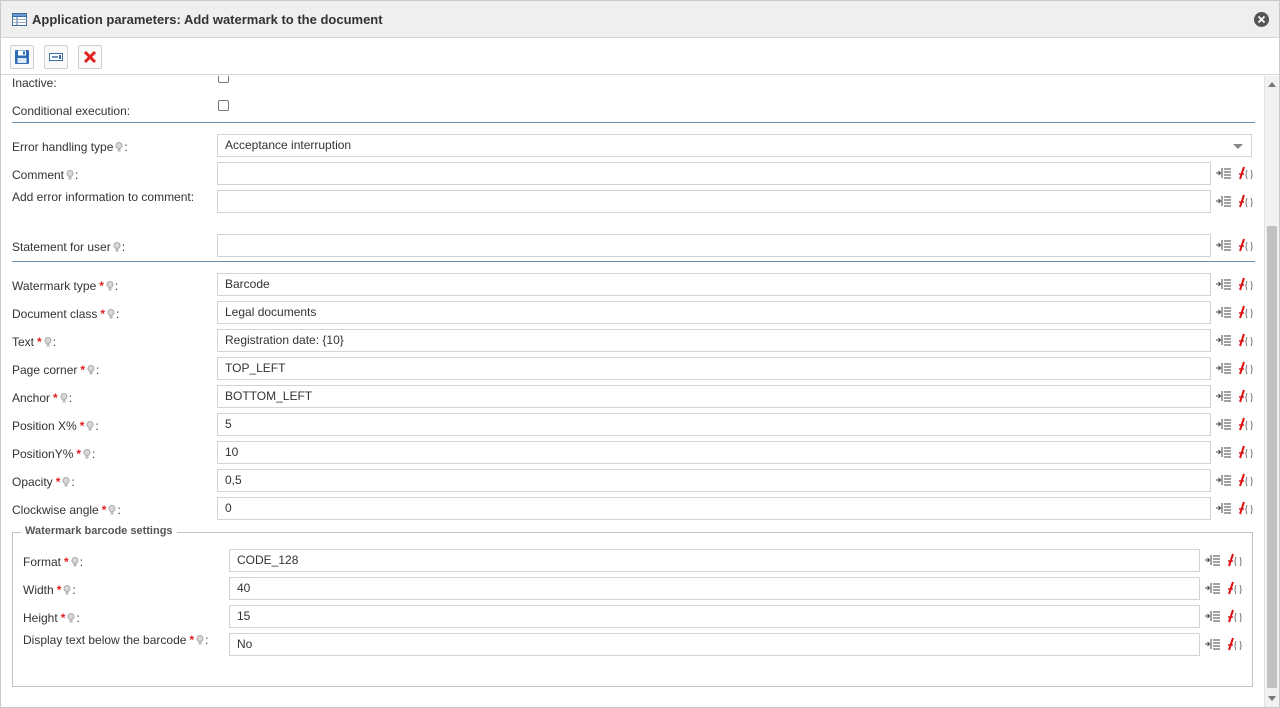 This screenshot has width=1280, height=708. I want to click on inactive-label: Inactive:, so click(34, 83).